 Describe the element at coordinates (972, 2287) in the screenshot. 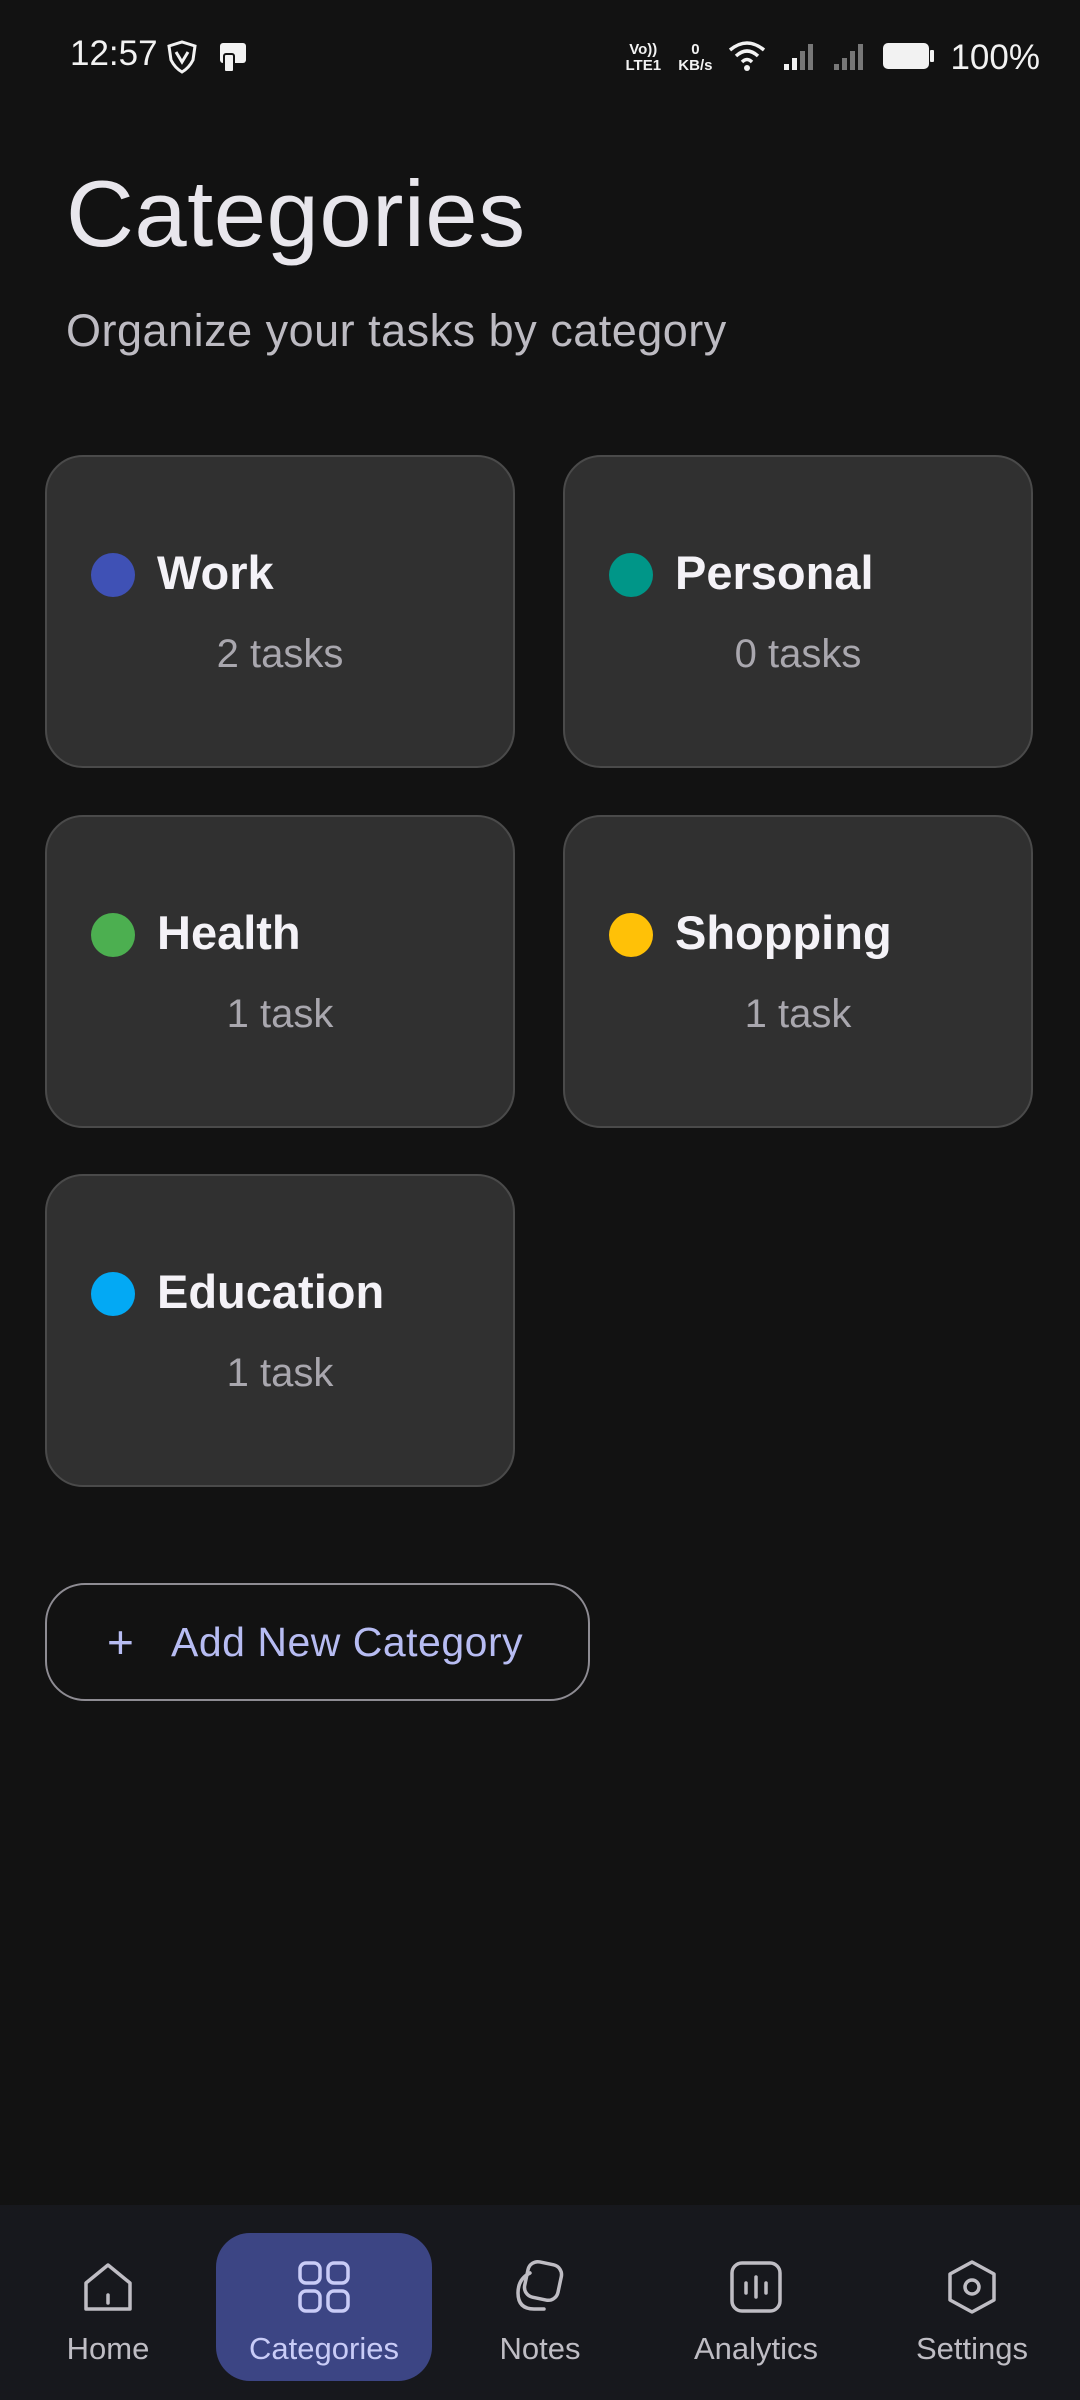

I see `settings-icon` at that location.